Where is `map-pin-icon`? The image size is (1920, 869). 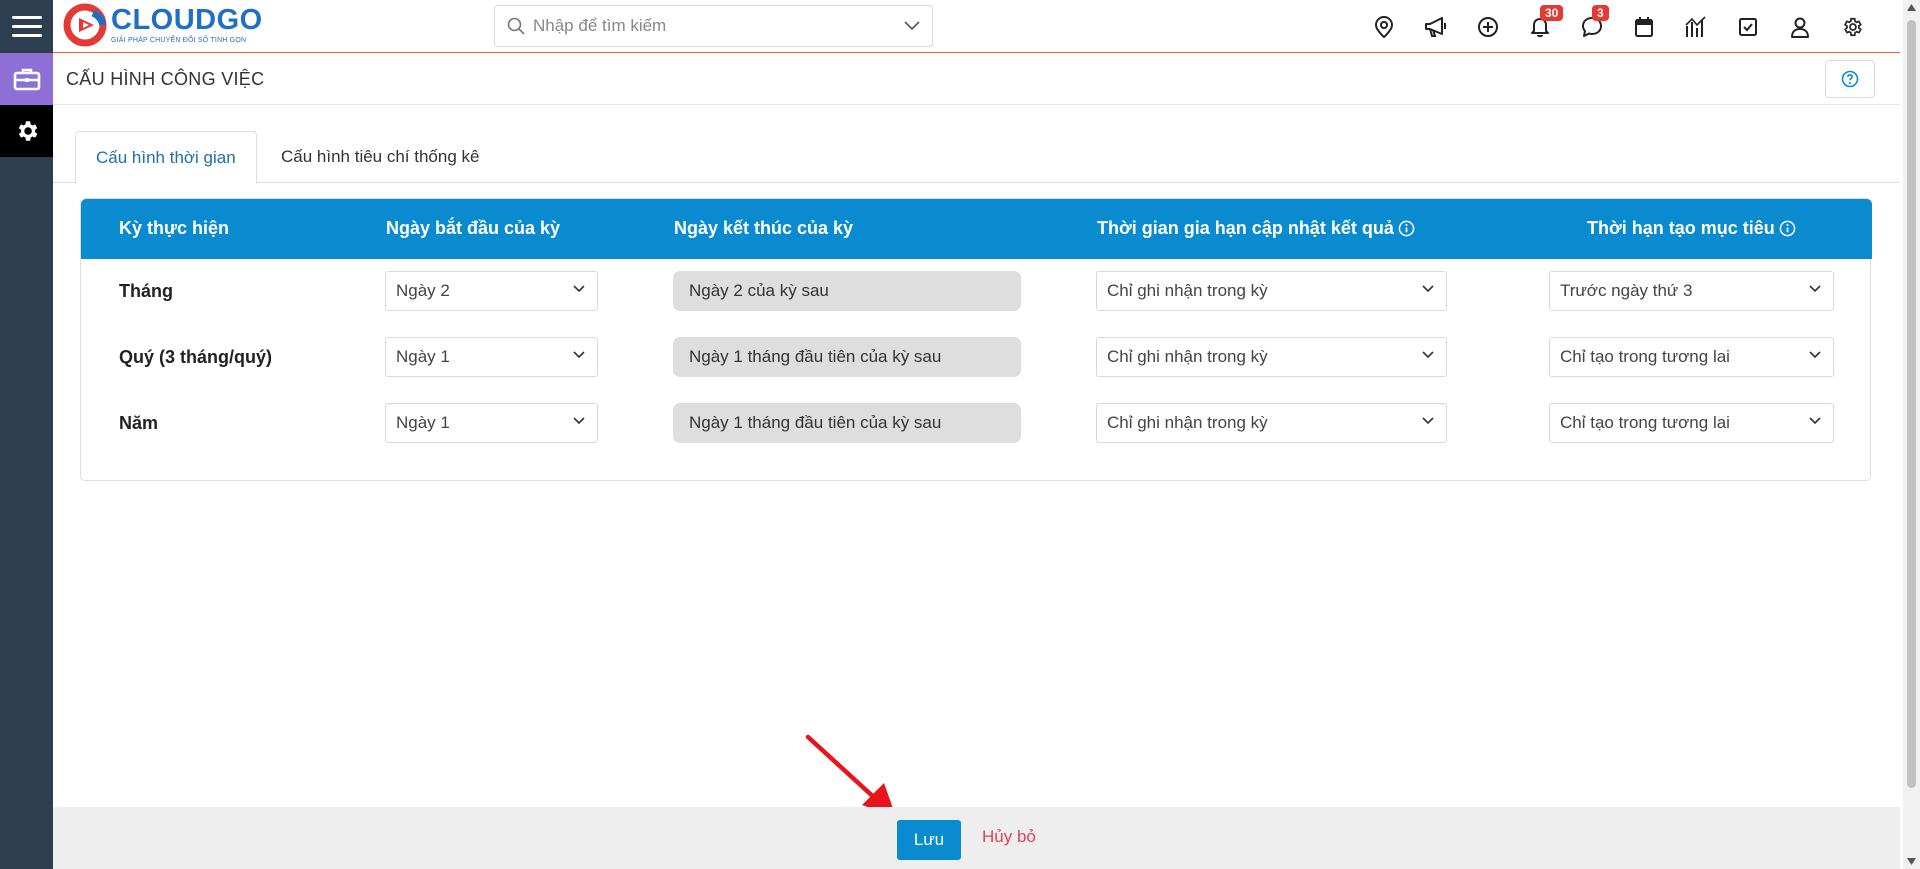 map-pin-icon is located at coordinates (1384, 26).